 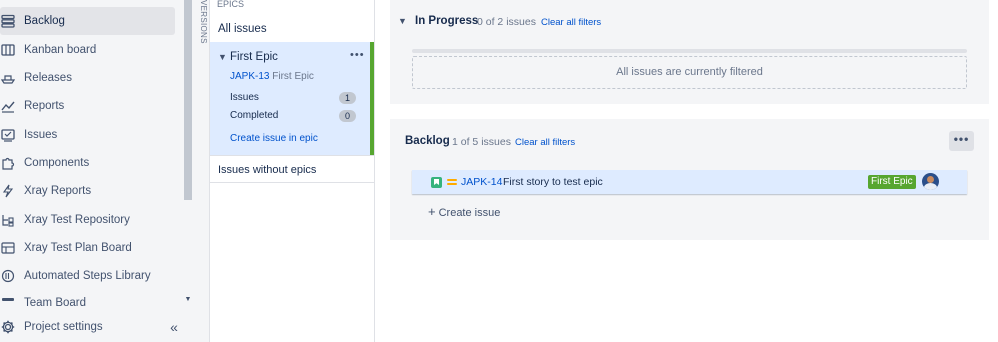 What do you see at coordinates (87, 21) in the screenshot?
I see `sidebar-item-backlog: Backlog` at bounding box center [87, 21].